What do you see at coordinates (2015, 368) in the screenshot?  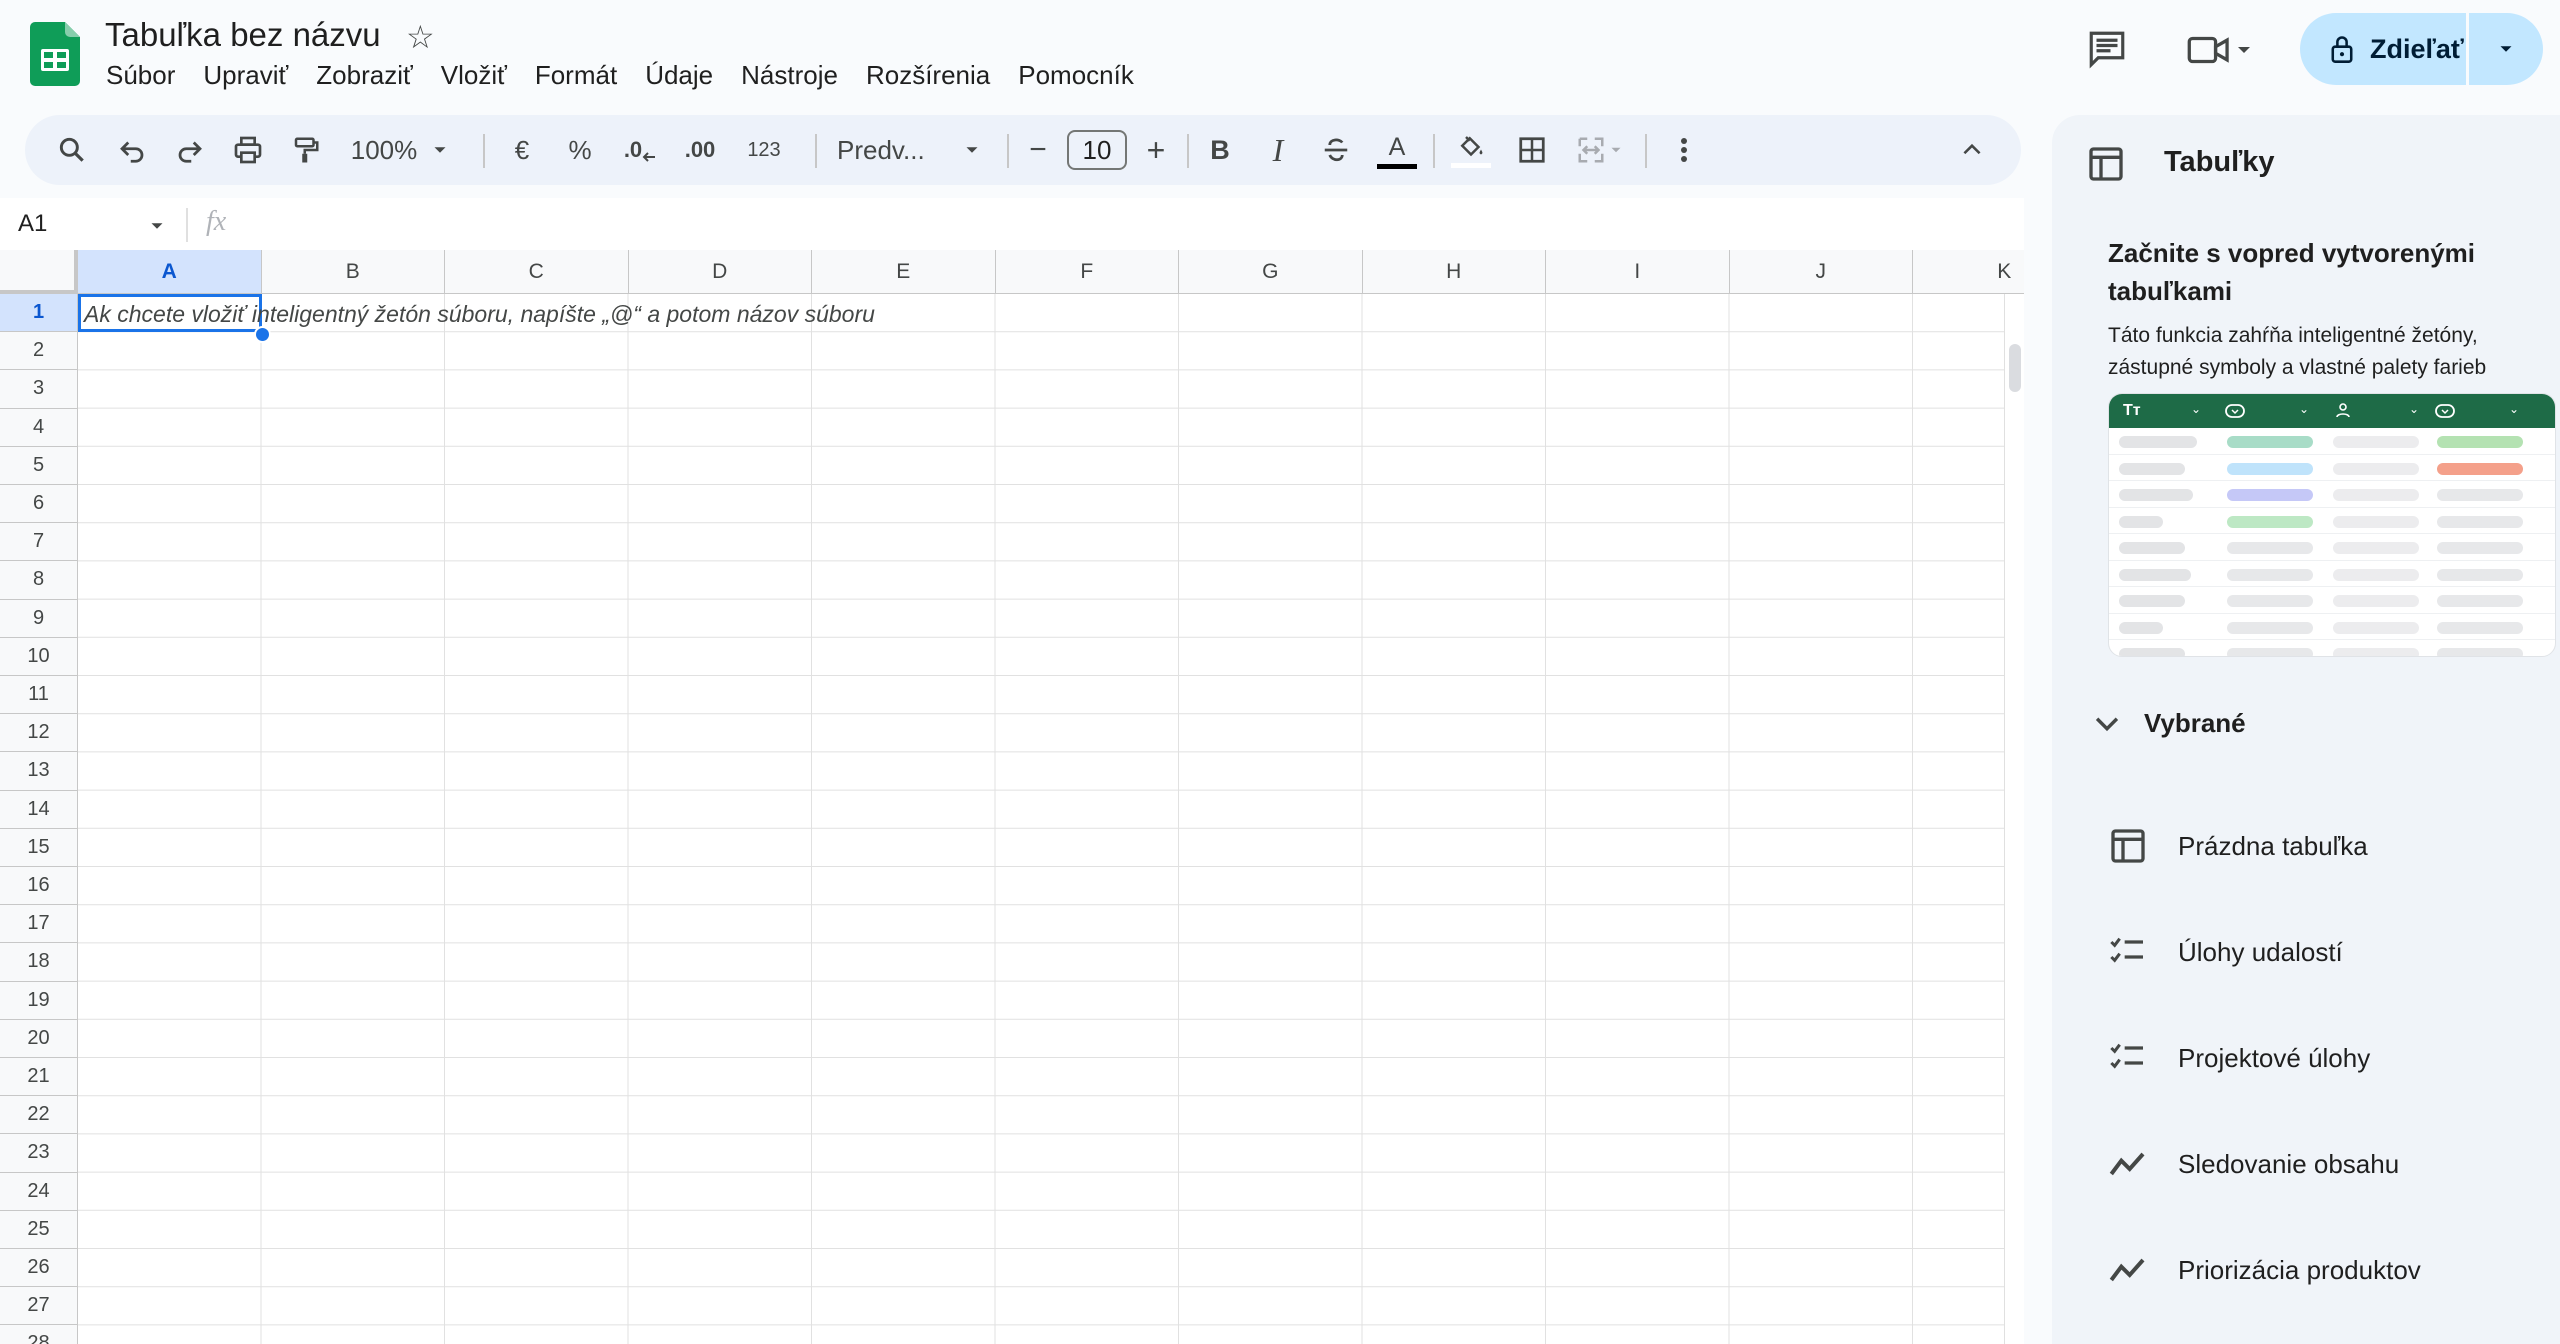 I see `scrollbar-thumb` at bounding box center [2015, 368].